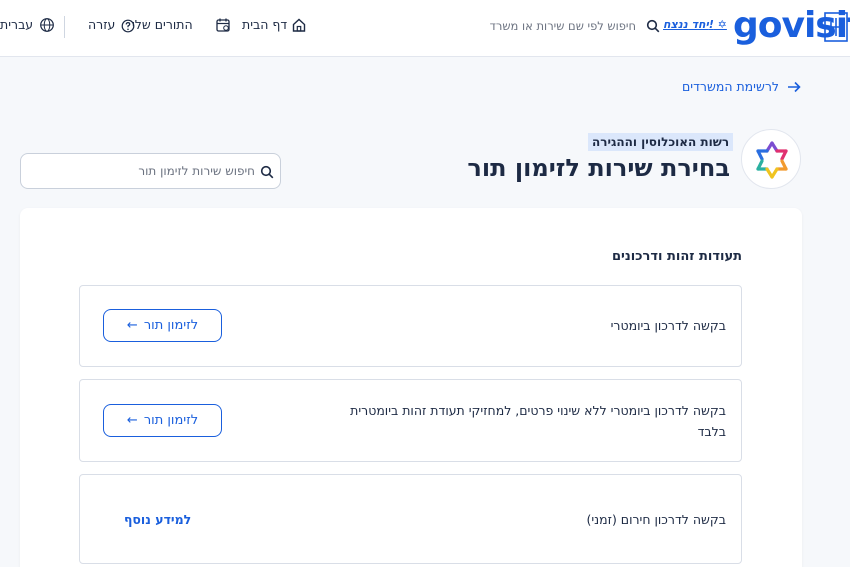 This screenshot has height=567, width=850. Describe the element at coordinates (162, 25) in the screenshot. I see `nav-my-appointments: התורים שלי` at that location.